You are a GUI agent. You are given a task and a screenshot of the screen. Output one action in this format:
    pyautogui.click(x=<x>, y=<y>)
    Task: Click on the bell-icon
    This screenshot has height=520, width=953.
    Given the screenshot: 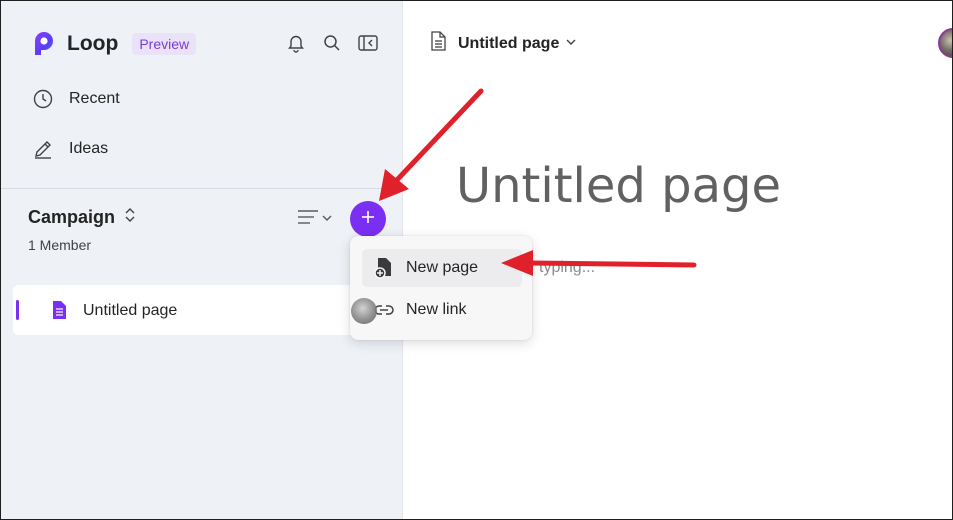 What is the action you would take?
    pyautogui.click(x=296, y=43)
    